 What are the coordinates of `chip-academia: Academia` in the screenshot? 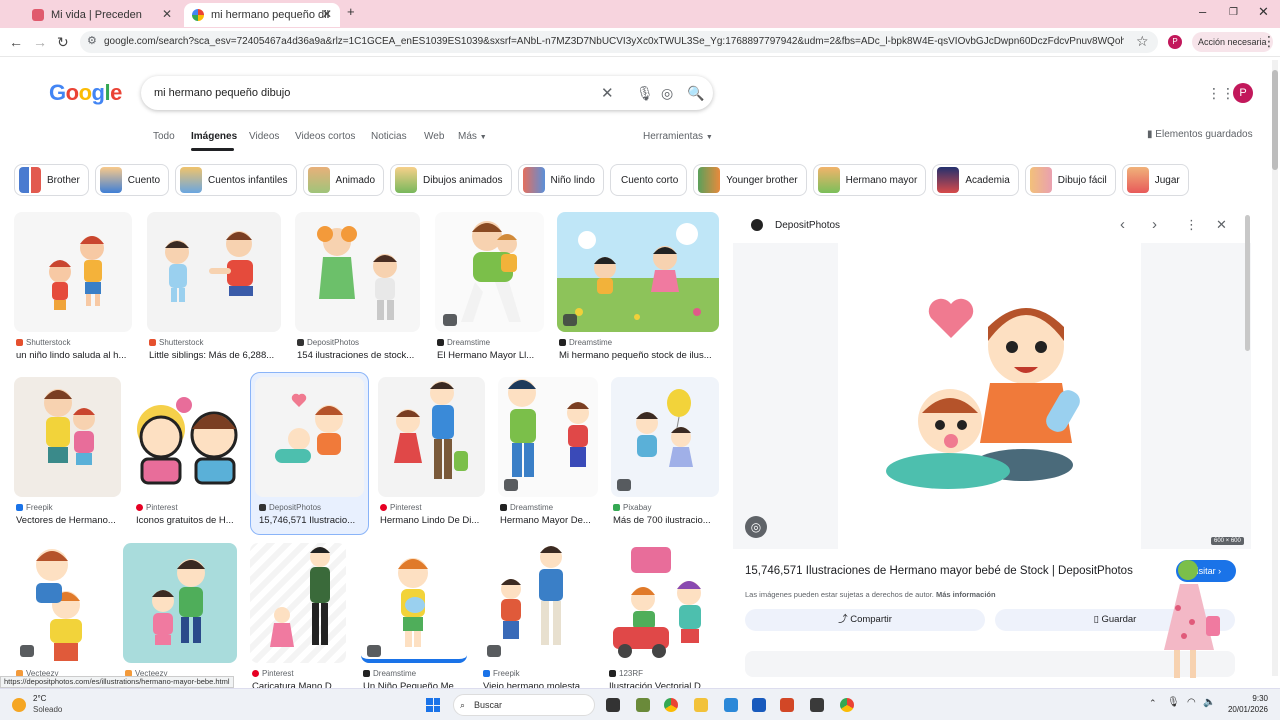 It's located at (975, 180).